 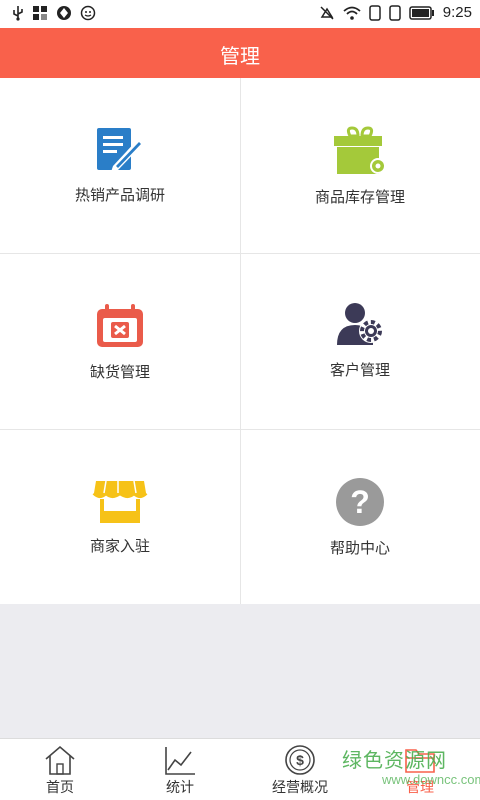 What do you see at coordinates (180, 788) in the screenshot?
I see `tab-label: 统计` at bounding box center [180, 788].